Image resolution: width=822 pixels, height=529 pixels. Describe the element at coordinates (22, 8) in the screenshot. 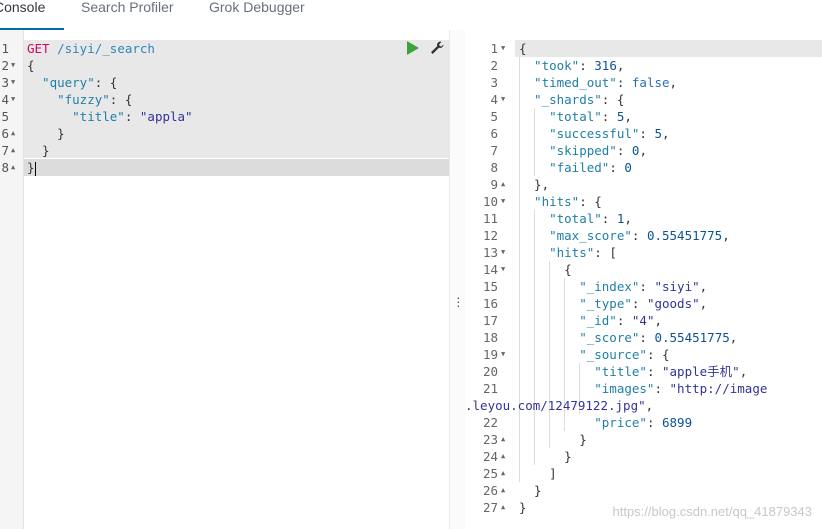

I see `tab-console: Console` at that location.